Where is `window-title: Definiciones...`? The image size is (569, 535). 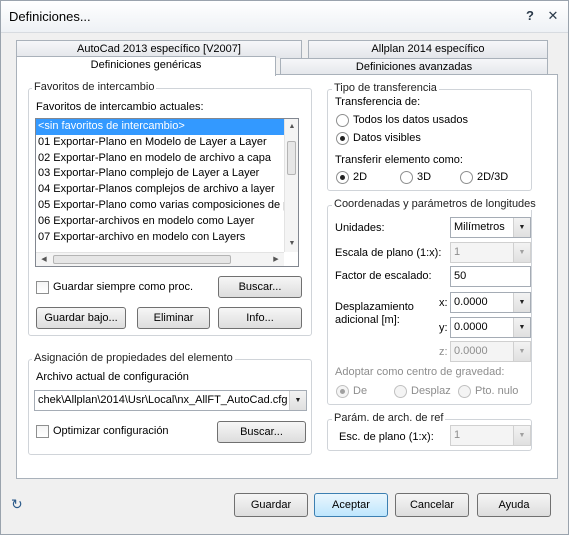
window-title: Definiciones... is located at coordinates (50, 16).